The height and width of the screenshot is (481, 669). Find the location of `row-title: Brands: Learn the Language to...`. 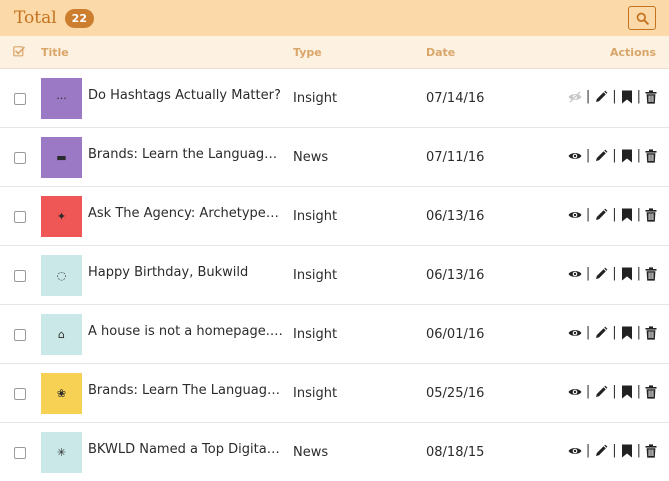

row-title: Brands: Learn the Language to... is located at coordinates (185, 154).